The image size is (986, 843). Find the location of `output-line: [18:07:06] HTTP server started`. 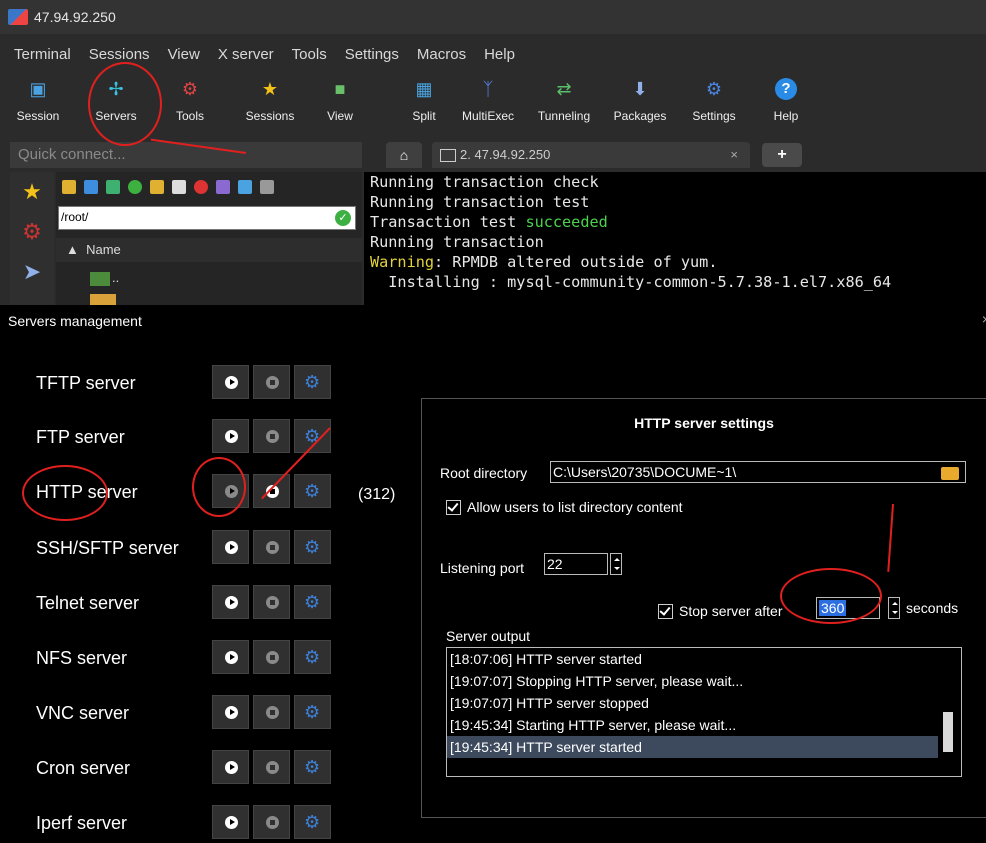

output-line: [18:07:06] HTTP server started is located at coordinates (704, 659).